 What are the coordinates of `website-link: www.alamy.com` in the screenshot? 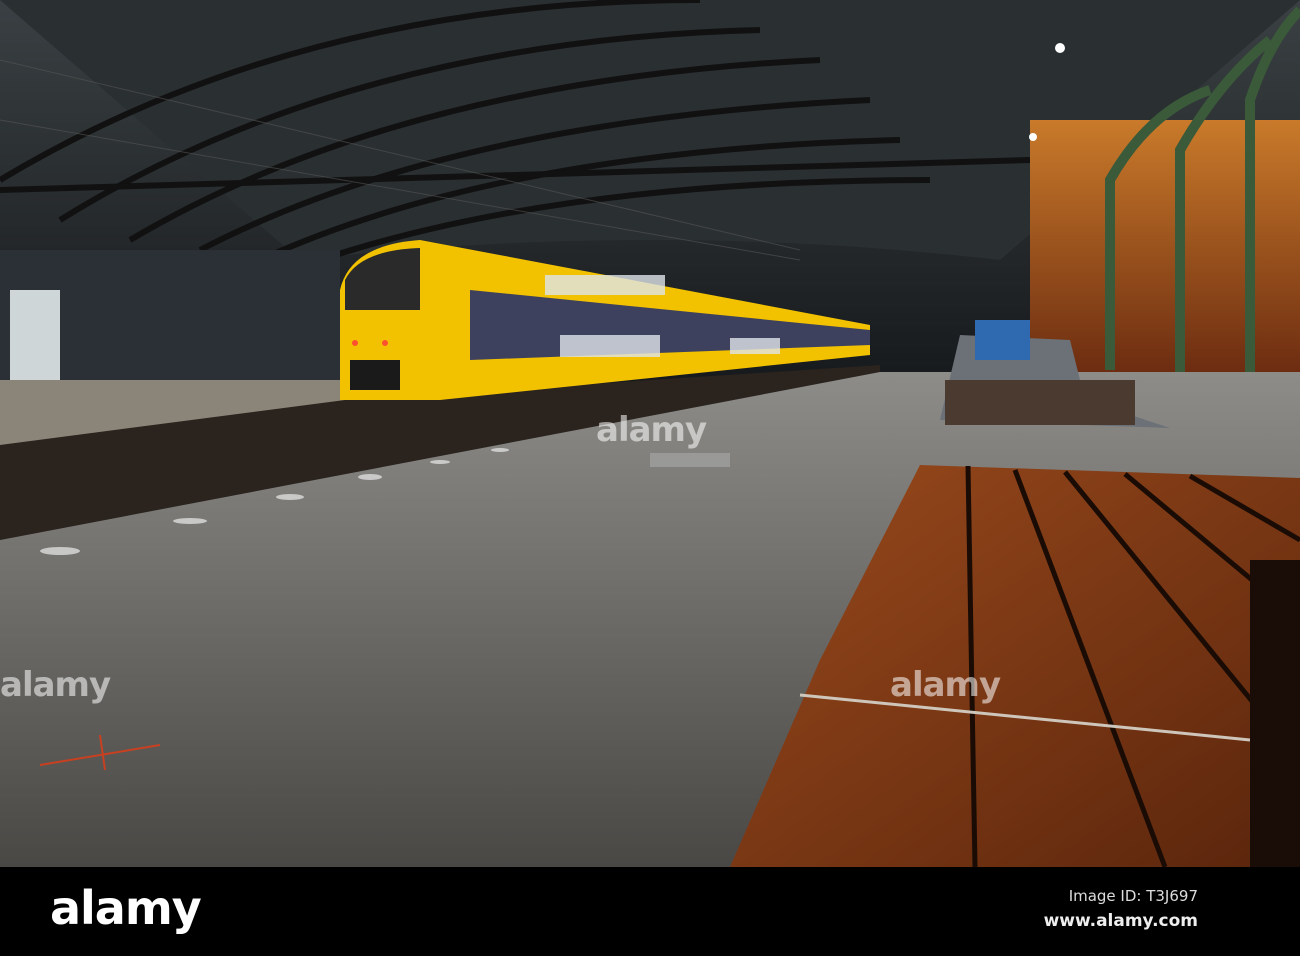 It's located at (1120, 921).